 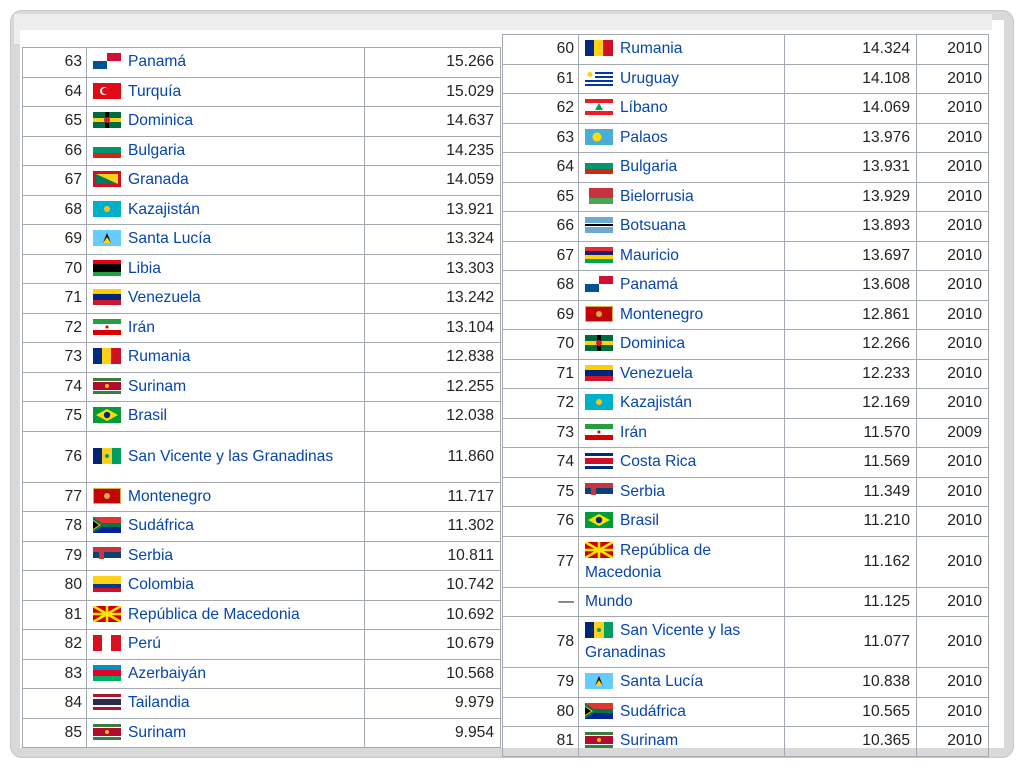 I want to click on country-cell: Libia, so click(x=225, y=268).